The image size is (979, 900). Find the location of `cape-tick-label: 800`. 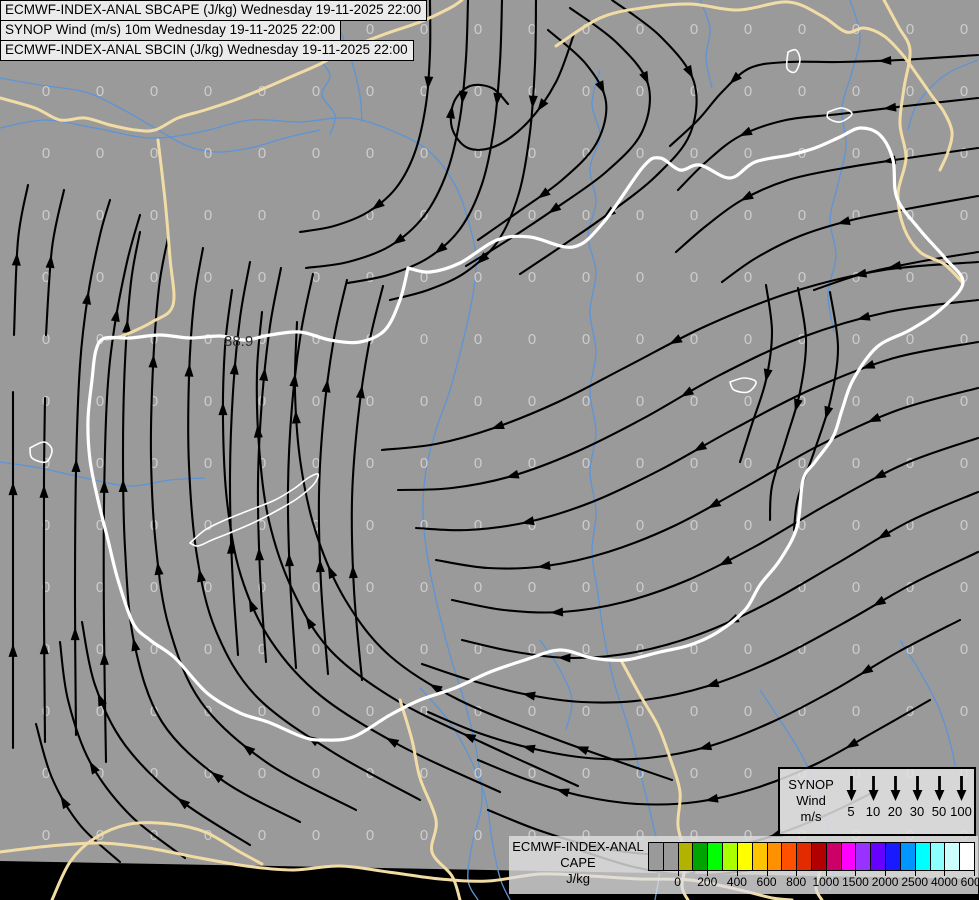

cape-tick-label: 800 is located at coordinates (796, 882).